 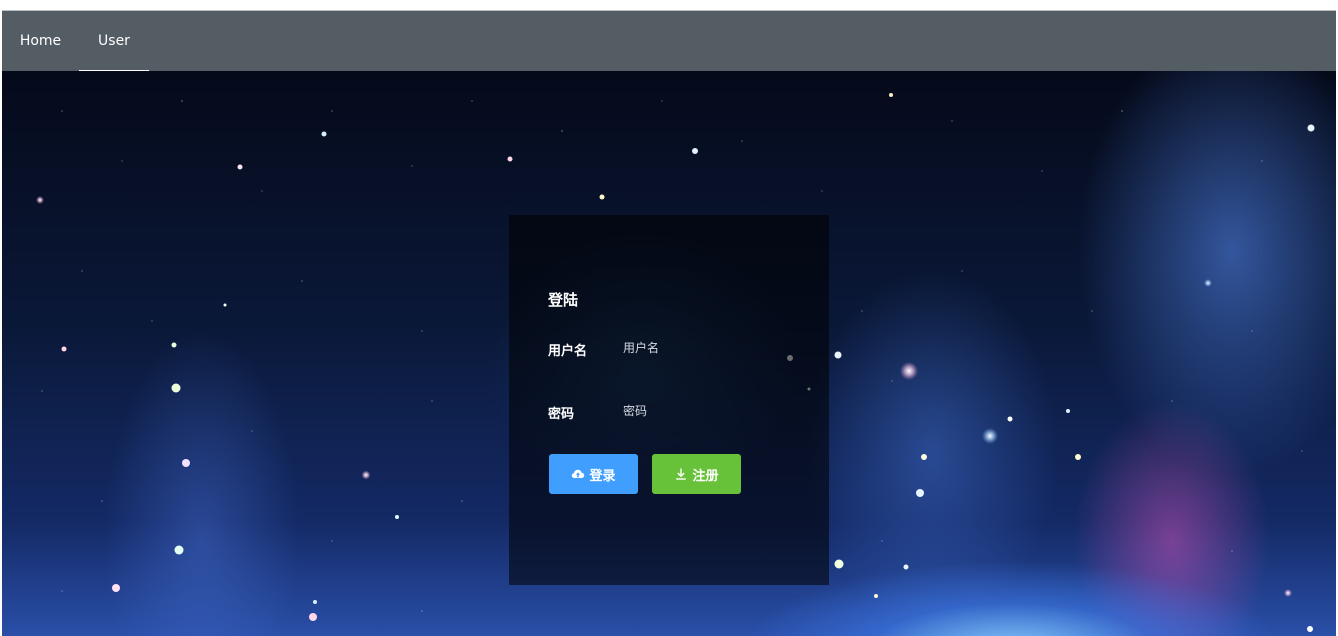 I want to click on nav-item-home: Home, so click(x=40, y=41).